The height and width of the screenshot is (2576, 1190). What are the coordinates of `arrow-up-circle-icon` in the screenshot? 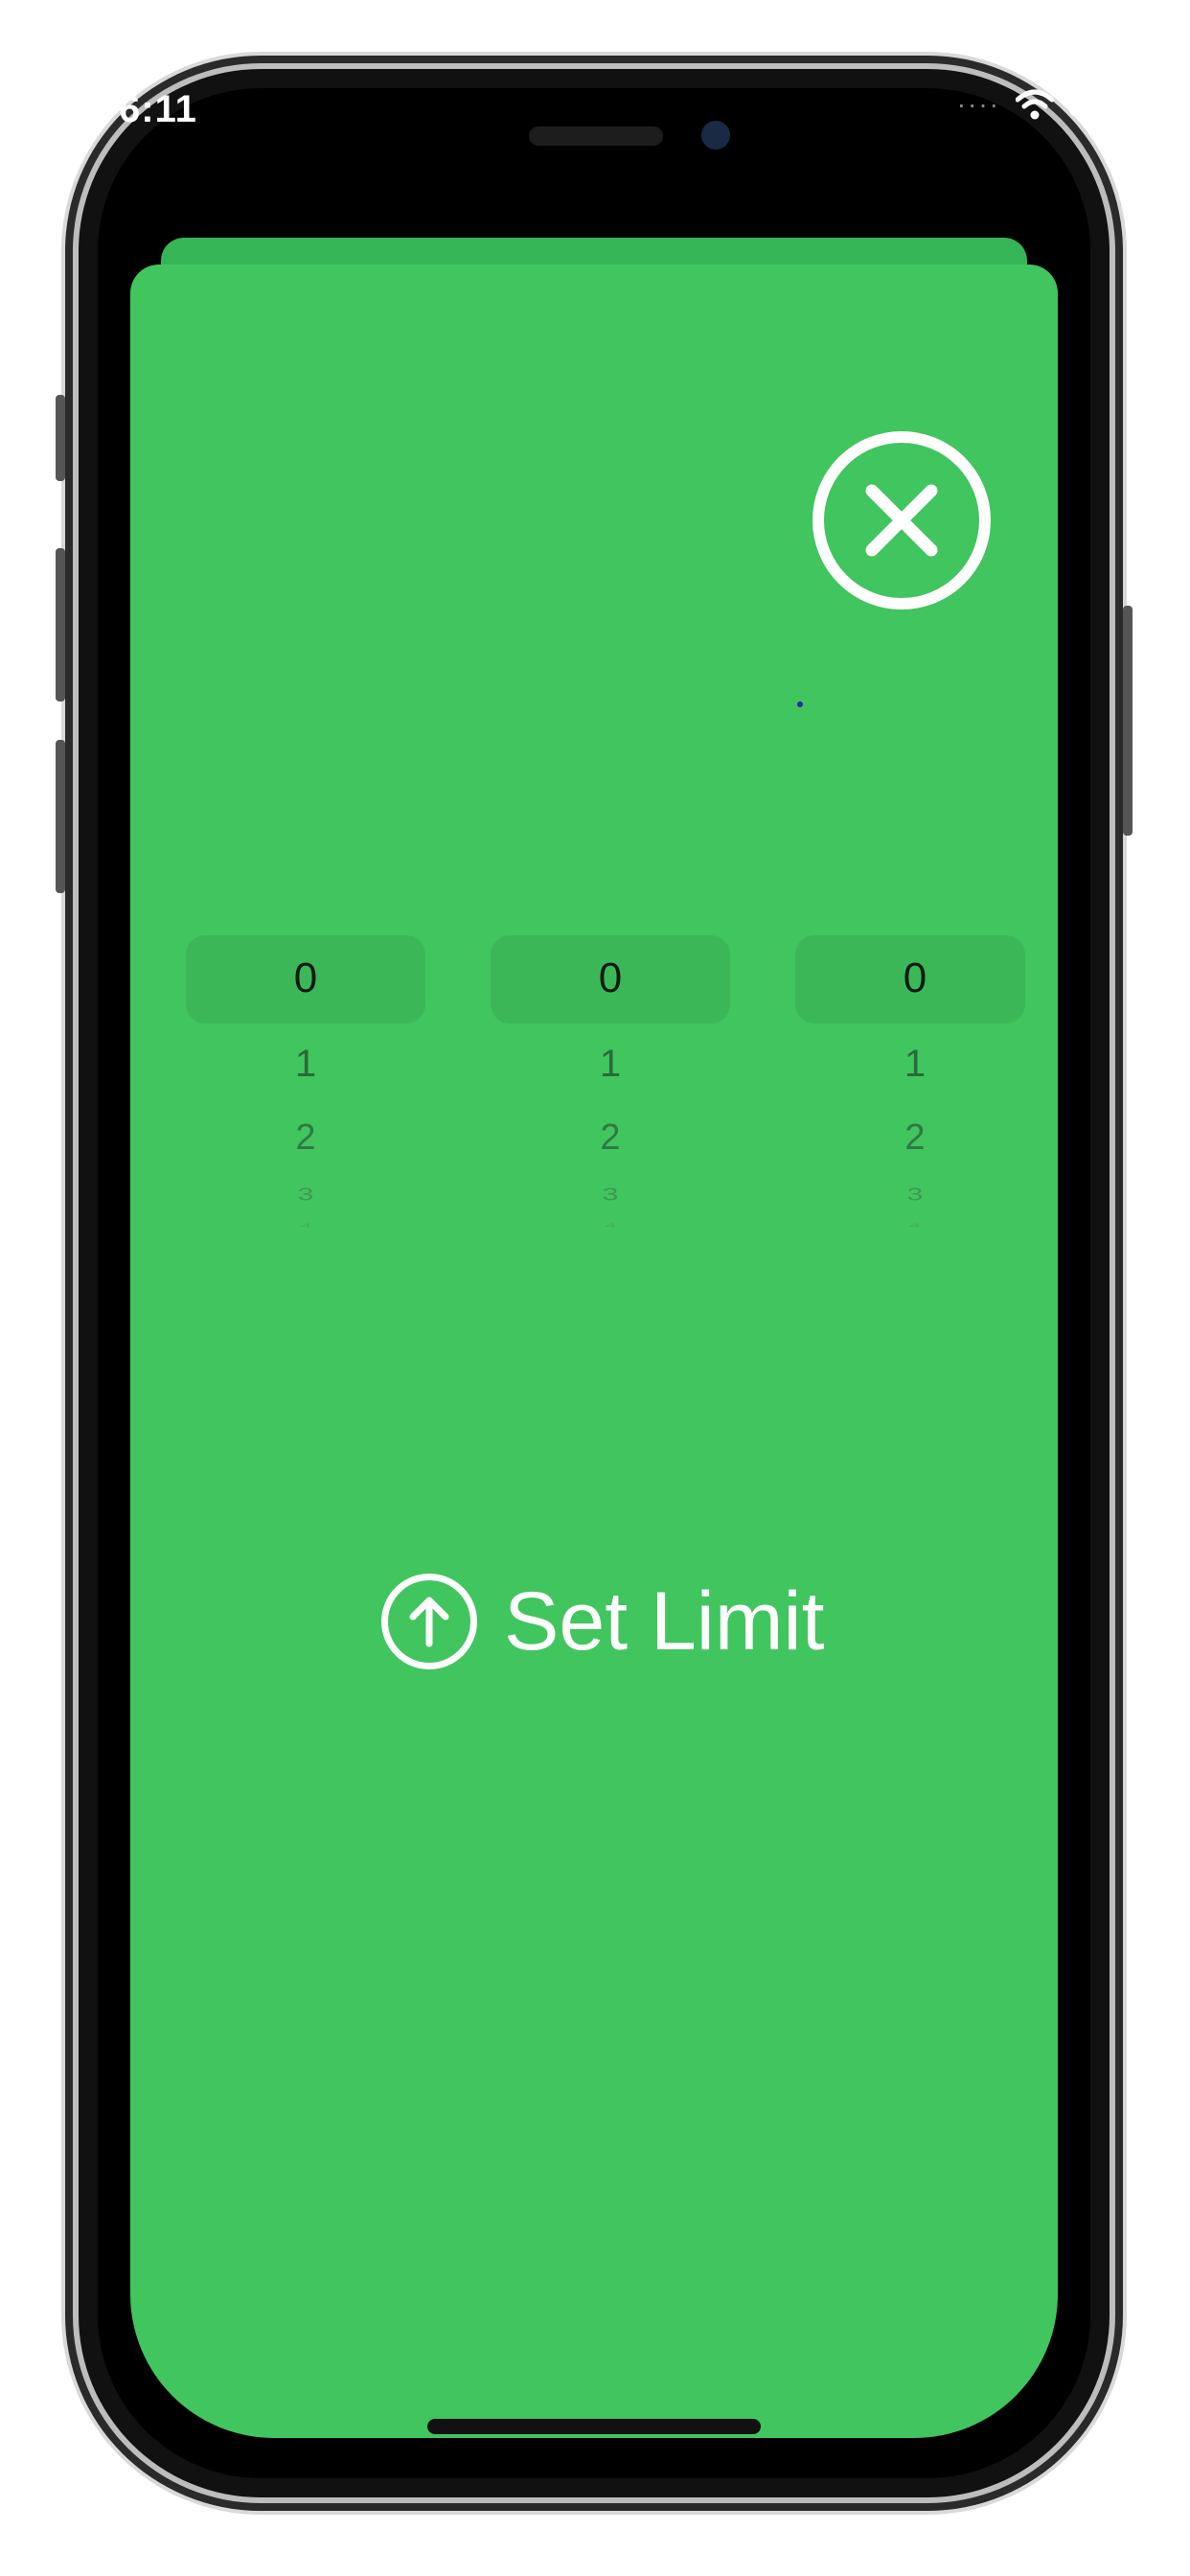 It's located at (429, 1621).